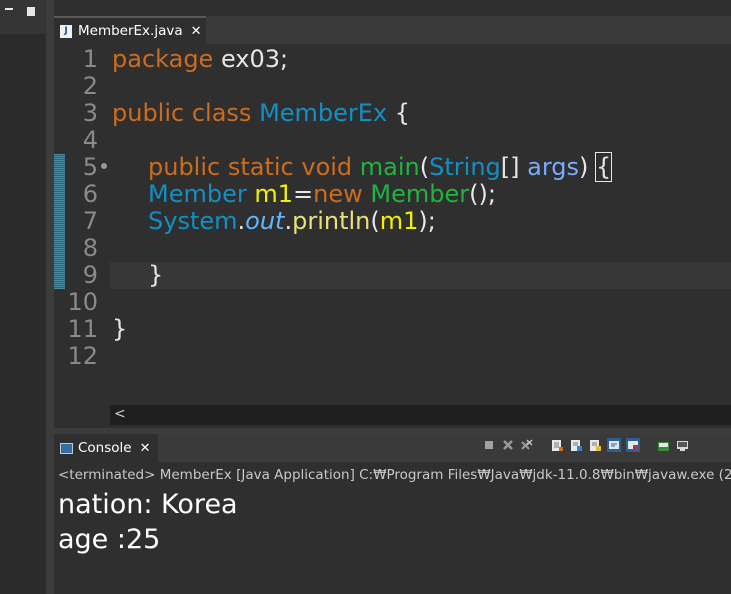 The image size is (731, 594). What do you see at coordinates (90, 113) in the screenshot?
I see `line-number: 3` at bounding box center [90, 113].